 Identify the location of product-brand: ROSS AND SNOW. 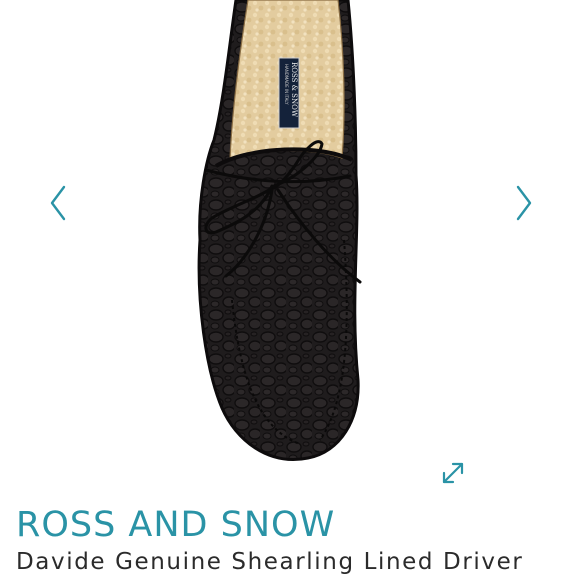
(175, 525).